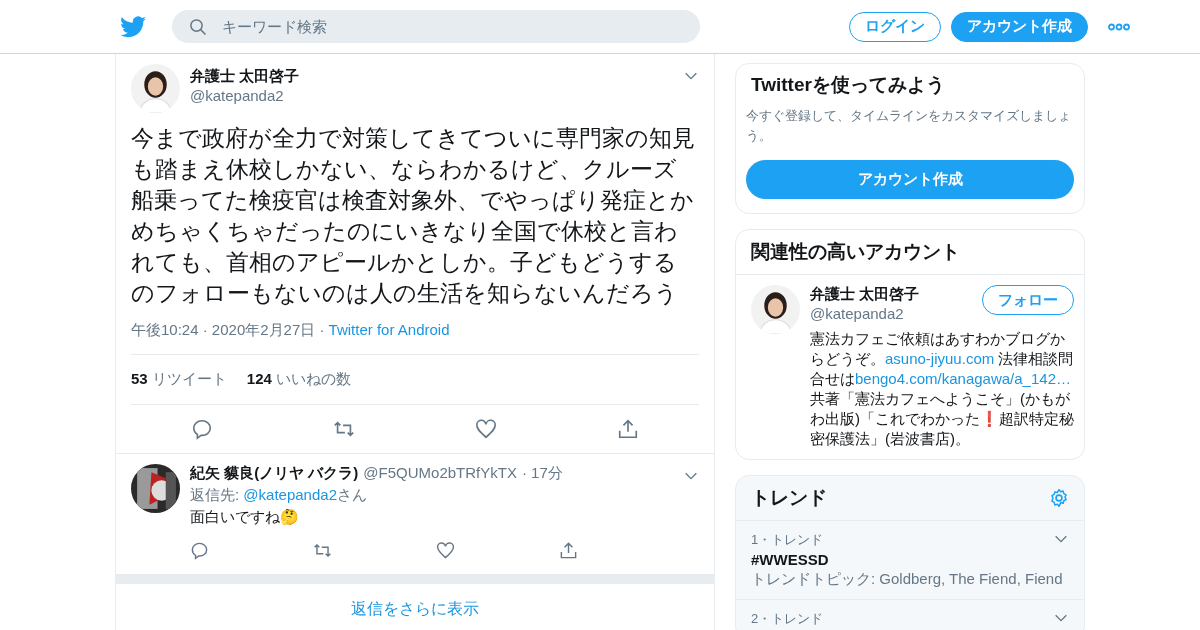 This screenshot has height=630, width=1200. I want to click on card-title: Twitterを使ってみよう, so click(848, 85).